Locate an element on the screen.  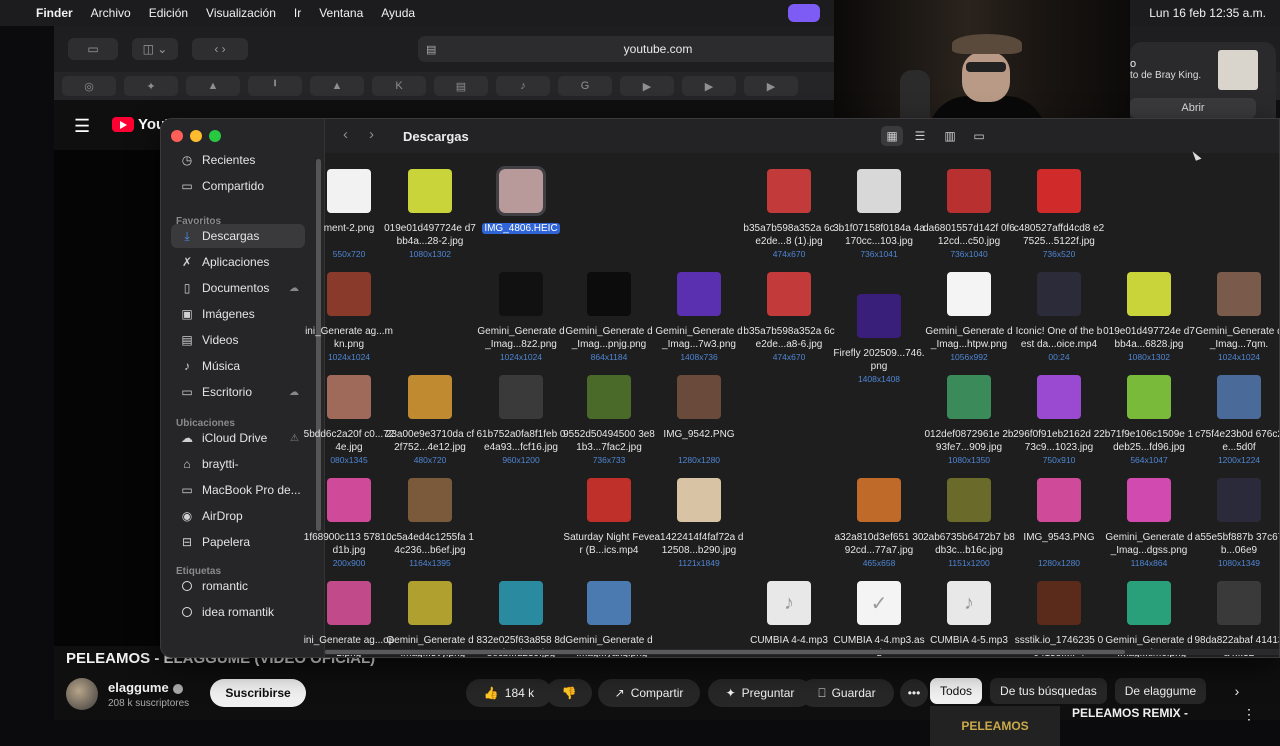
file-item: 9552d50494500 3e81b3...7fac2.jpg 736x733 is located at coordinates (609, 424).